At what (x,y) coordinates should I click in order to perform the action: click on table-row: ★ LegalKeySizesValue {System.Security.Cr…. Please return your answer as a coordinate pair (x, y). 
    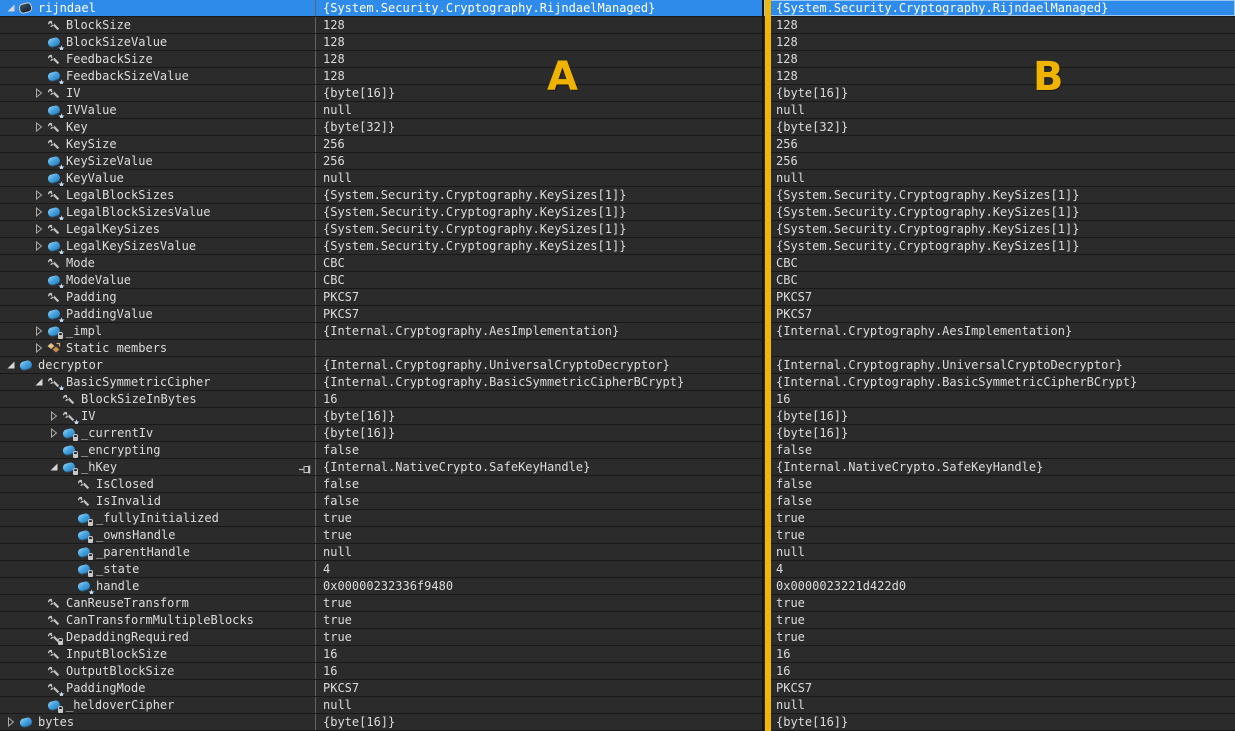
    Looking at the image, I should click on (617, 246).